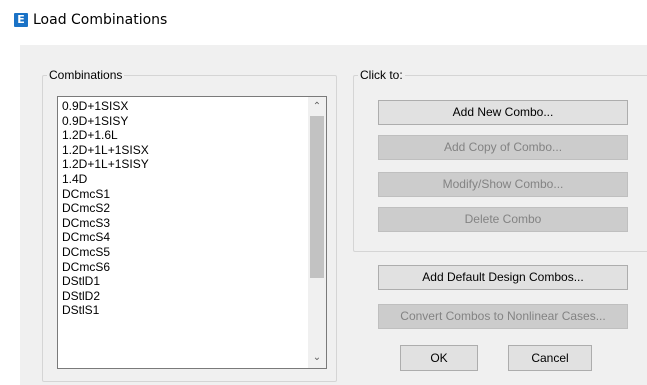  I want to click on combination-list-item: 1.4D, so click(183, 179).